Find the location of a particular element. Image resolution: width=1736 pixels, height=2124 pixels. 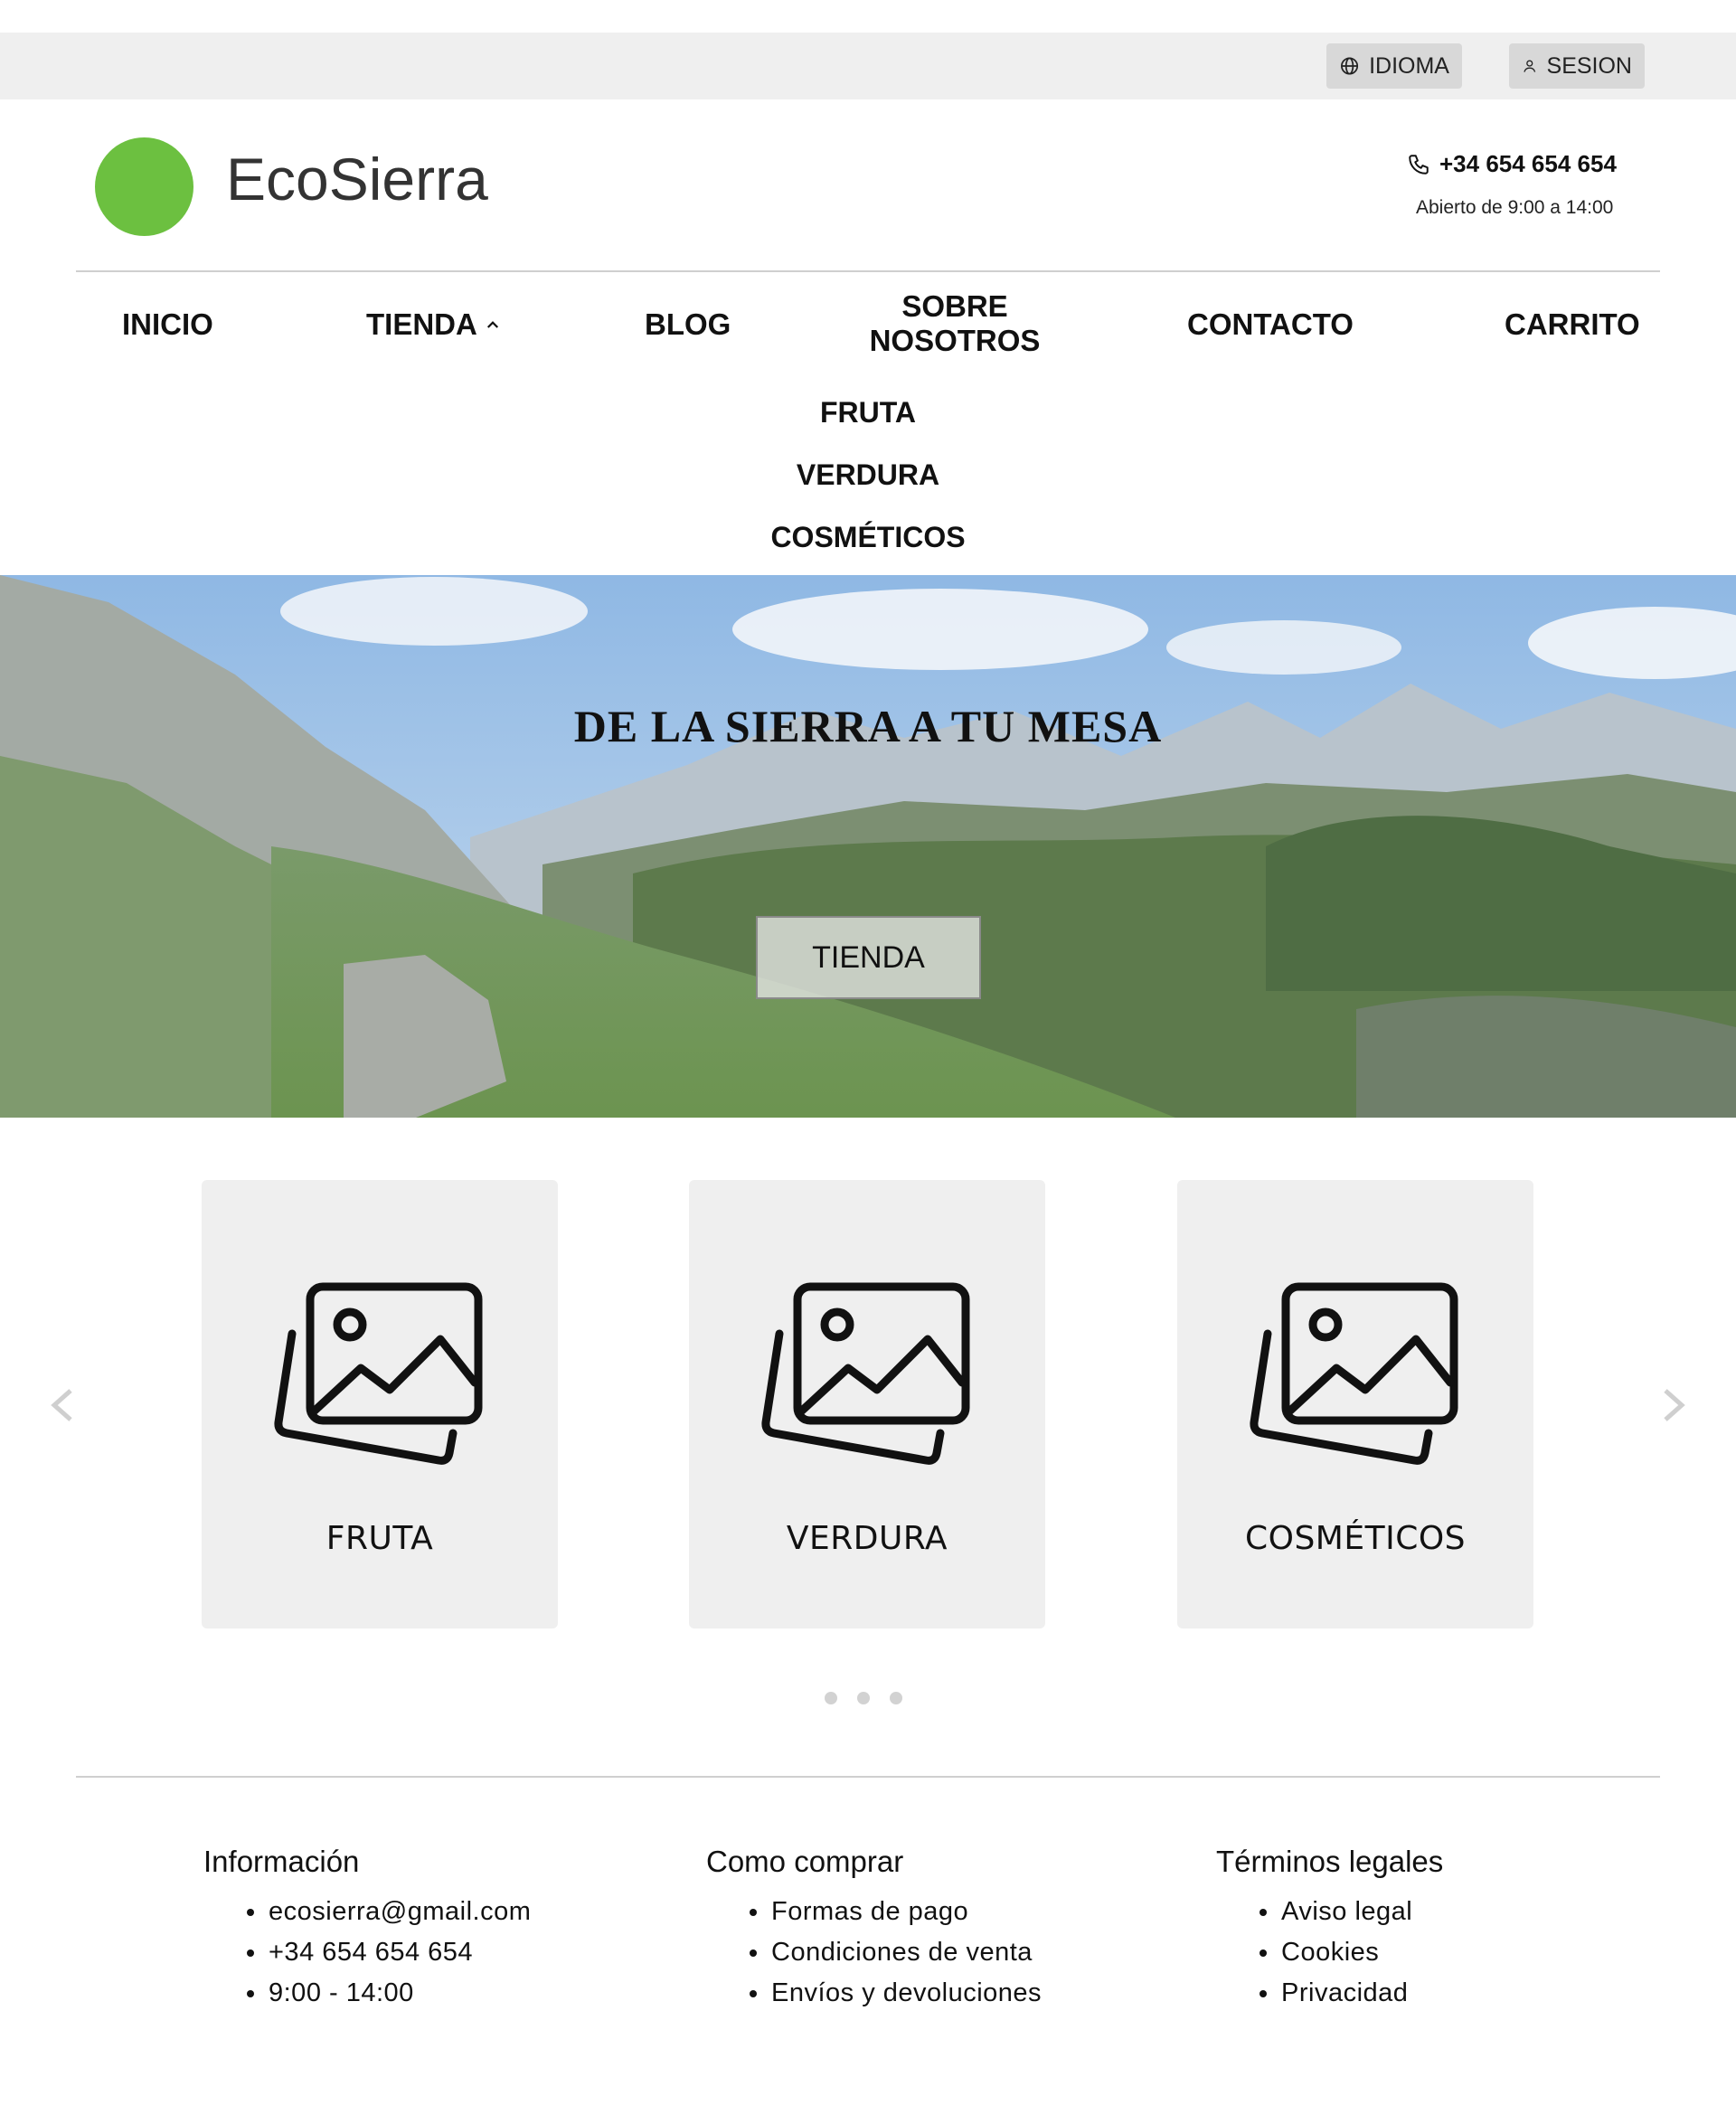

footer-link-privacidad: Privacidad is located at coordinates (1351, 1993).